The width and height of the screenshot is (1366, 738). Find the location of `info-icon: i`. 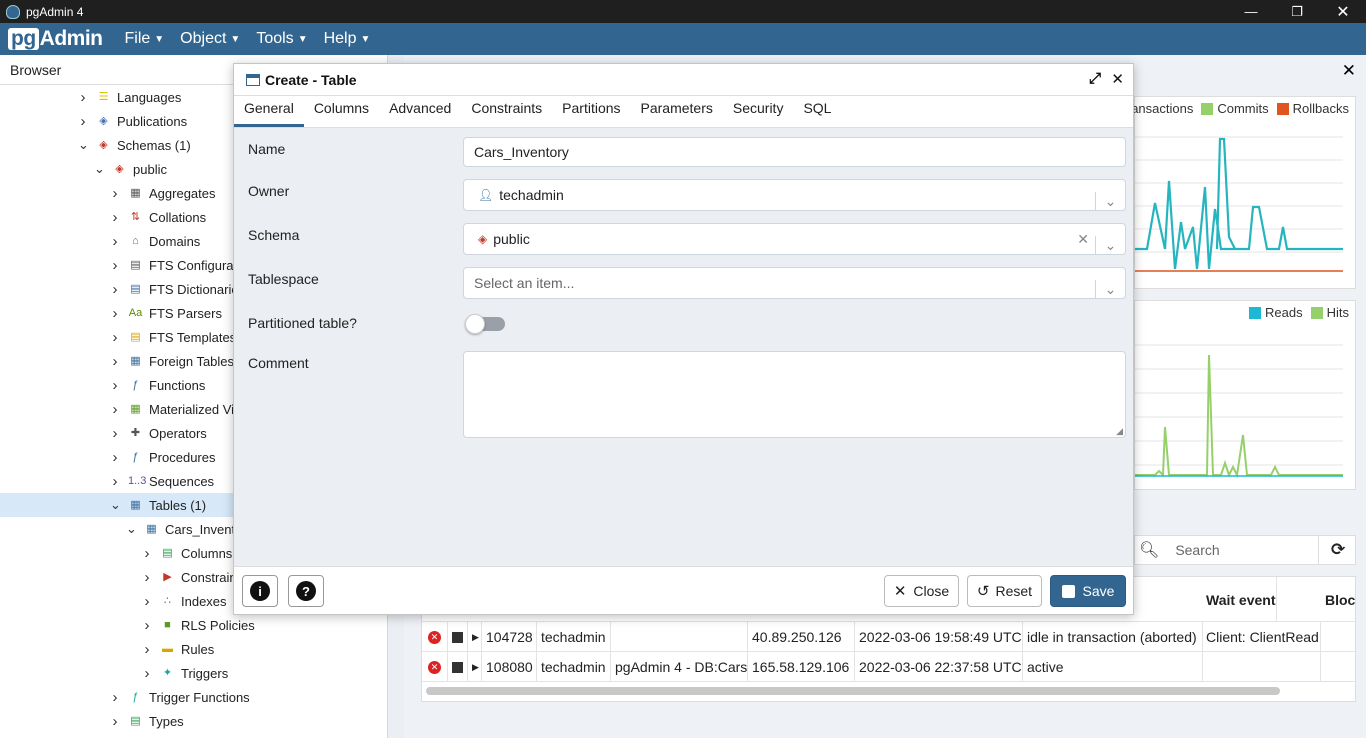

info-icon: i is located at coordinates (260, 591).